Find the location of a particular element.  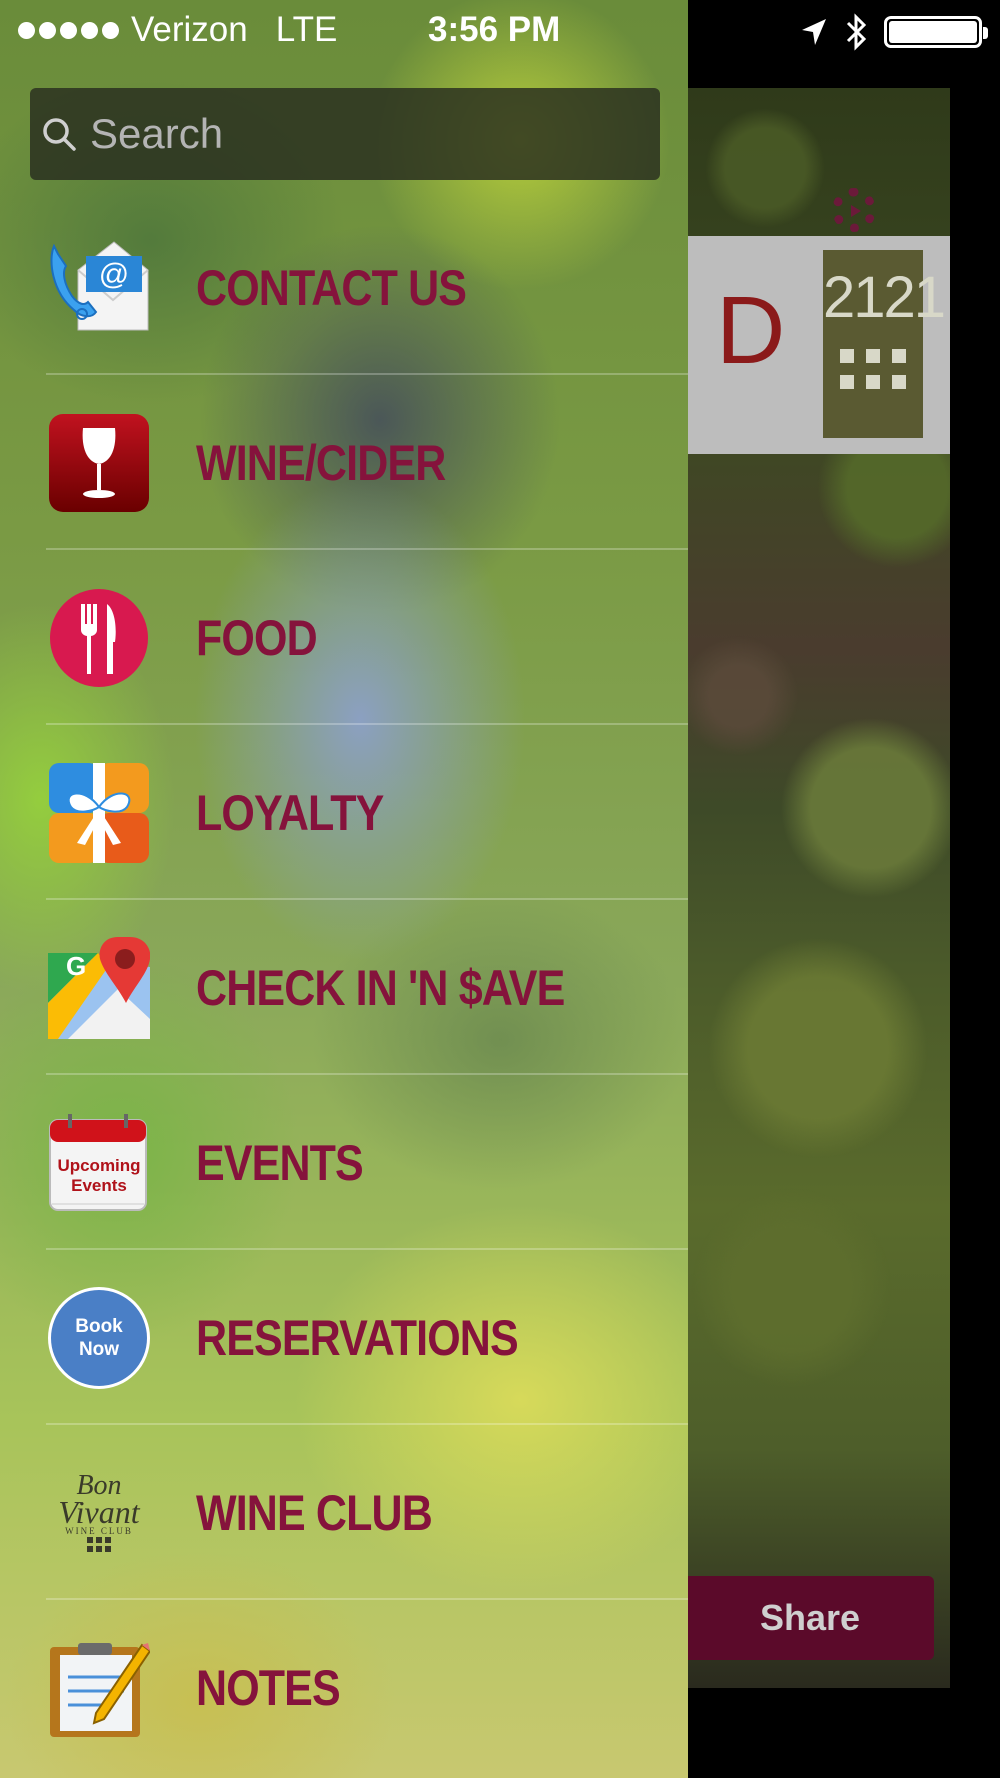

wine-club-logo-line-2: Vivant is located at coordinates (99, 1512).